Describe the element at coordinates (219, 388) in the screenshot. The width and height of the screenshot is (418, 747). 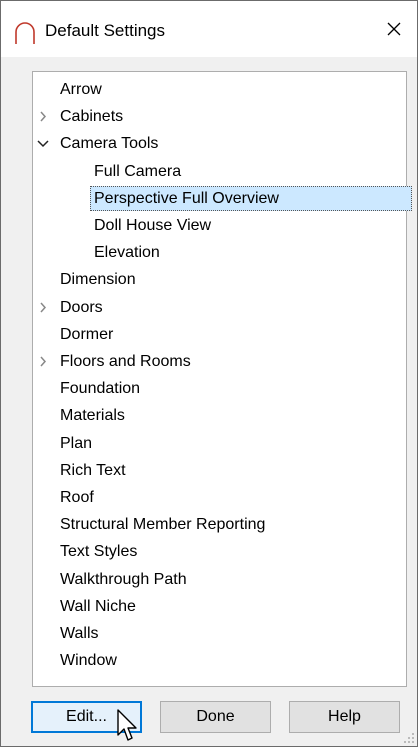
I see `tree-item: Foundation` at that location.